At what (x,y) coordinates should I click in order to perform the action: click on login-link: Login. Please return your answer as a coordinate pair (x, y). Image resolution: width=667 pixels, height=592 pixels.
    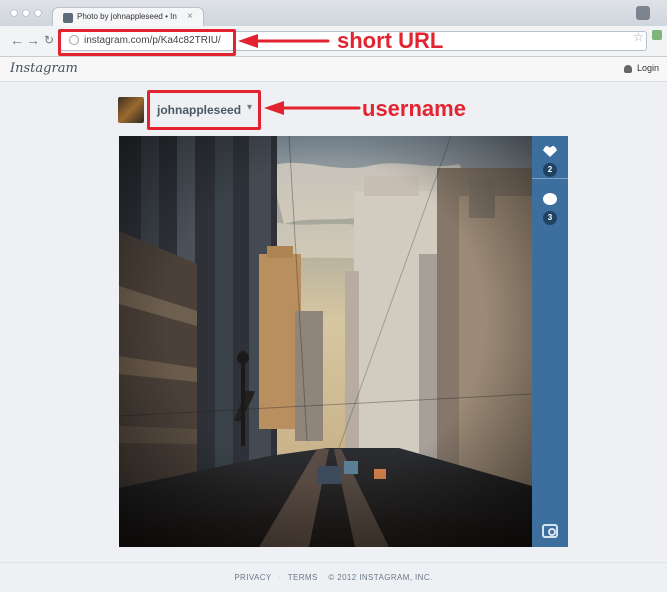
    Looking at the image, I should click on (641, 68).